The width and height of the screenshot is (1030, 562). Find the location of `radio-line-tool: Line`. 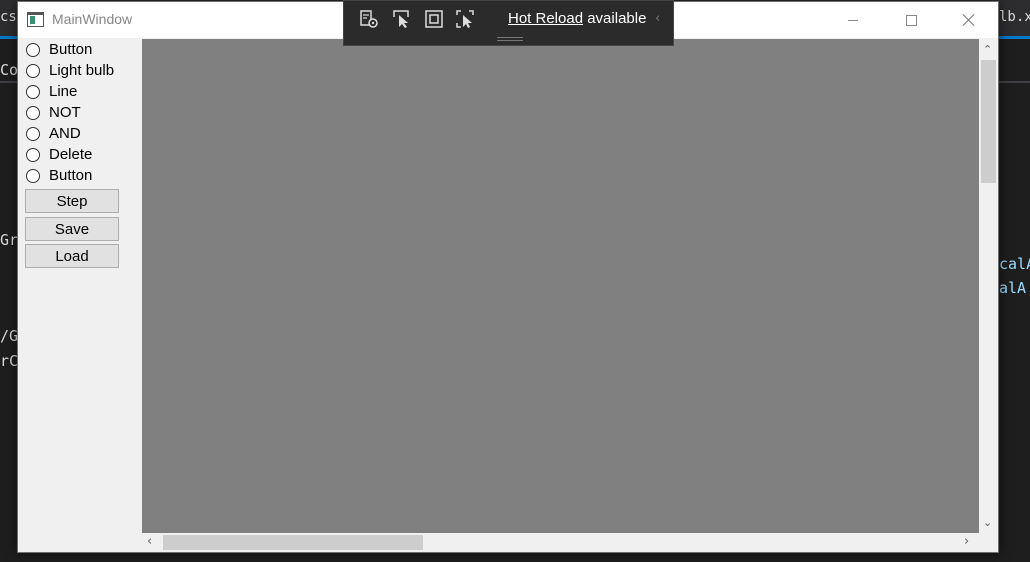

radio-line-tool: Line is located at coordinates (51, 91).